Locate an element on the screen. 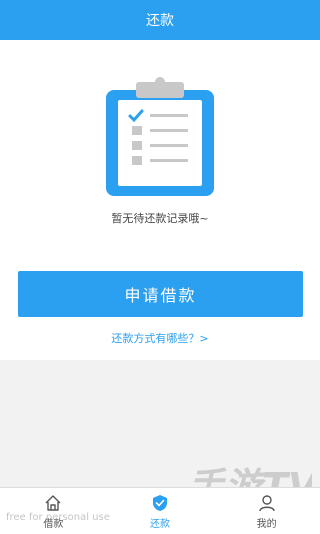 Image resolution: width=320 pixels, height=534 pixels. apply-loan-label: 申请借款 is located at coordinates (160, 295).